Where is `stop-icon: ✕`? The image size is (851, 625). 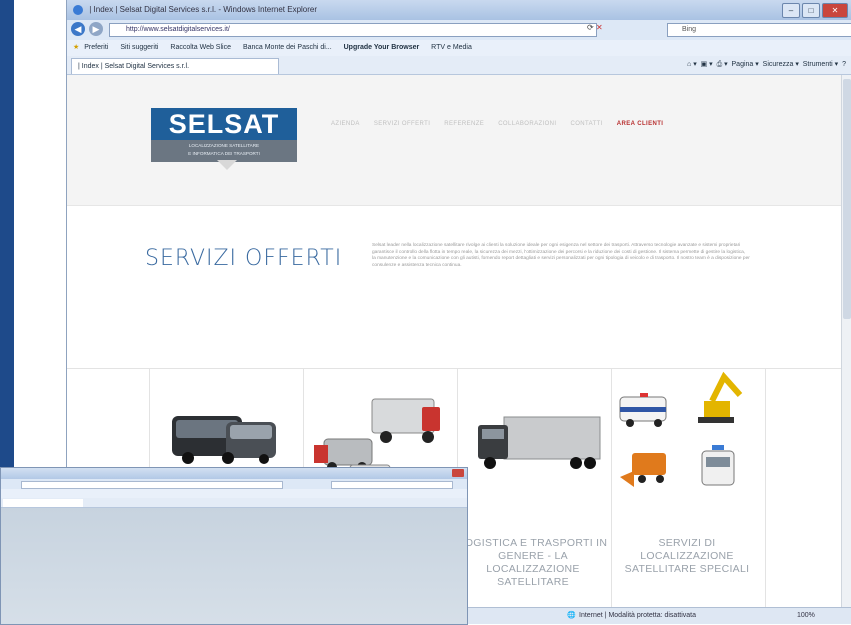
stop-icon: ✕ is located at coordinates (599, 27).